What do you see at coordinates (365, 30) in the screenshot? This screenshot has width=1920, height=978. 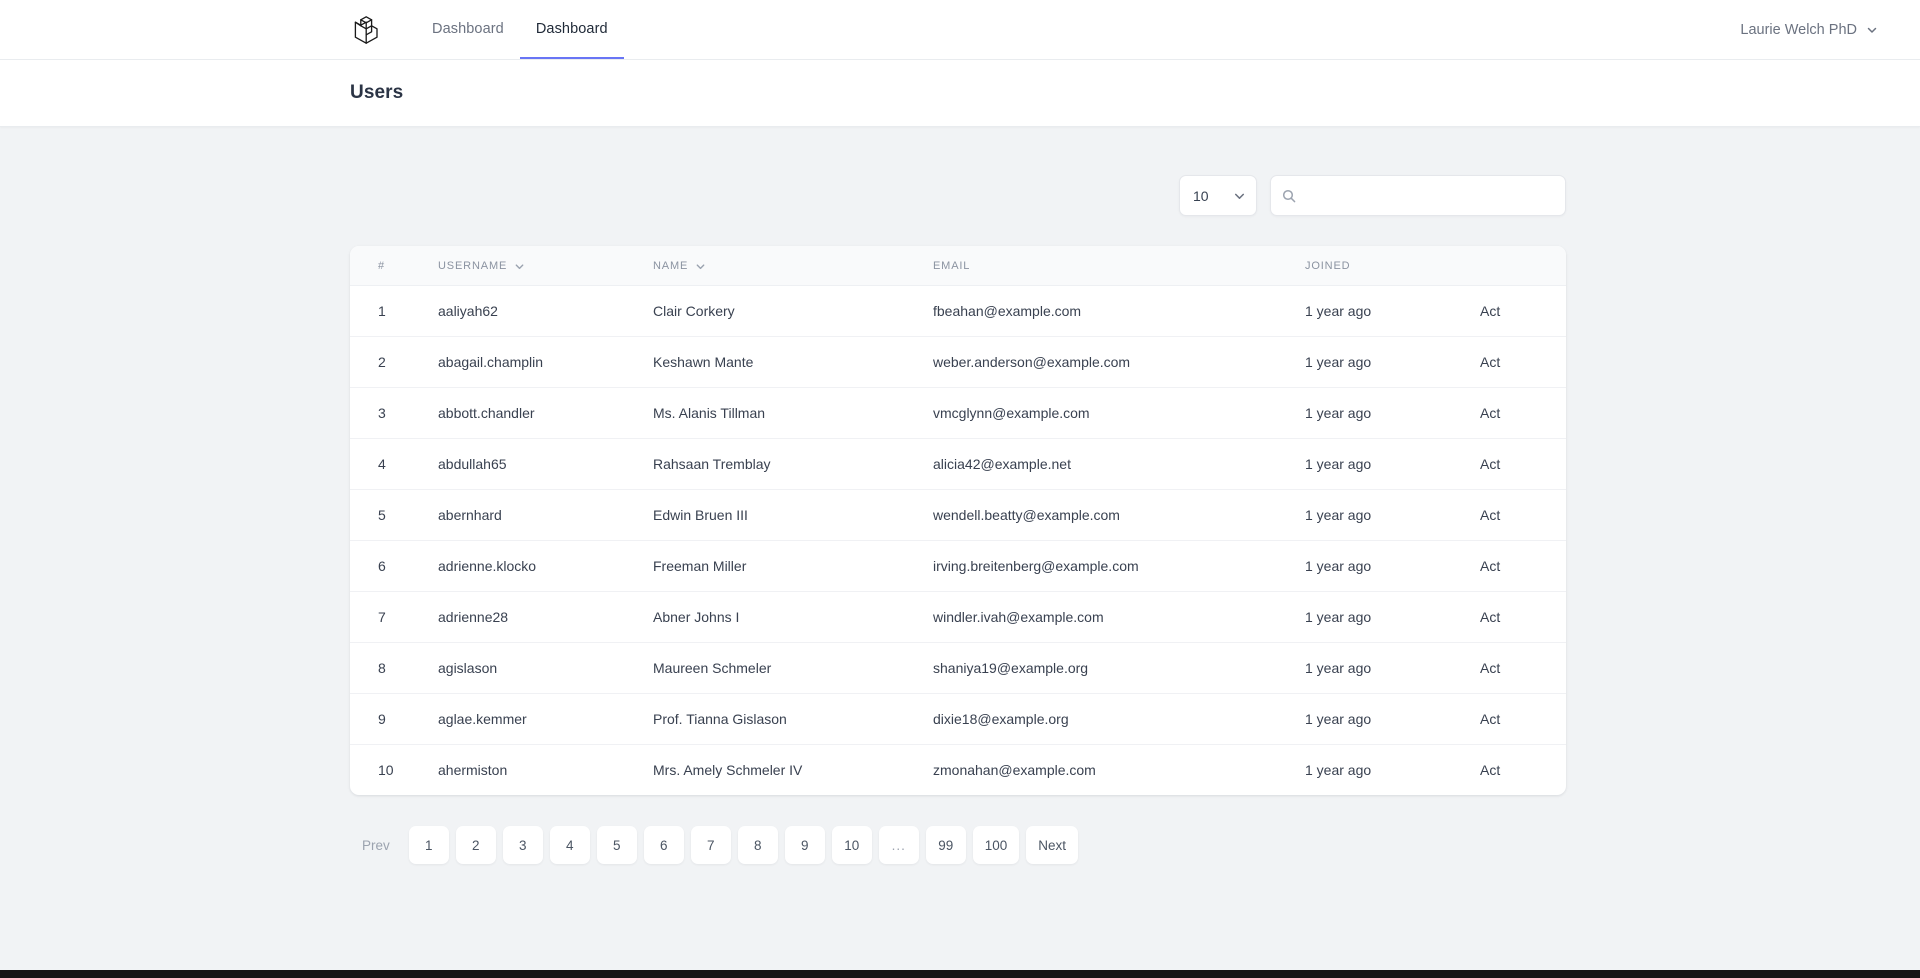 I see `laravel-logo-icon` at bounding box center [365, 30].